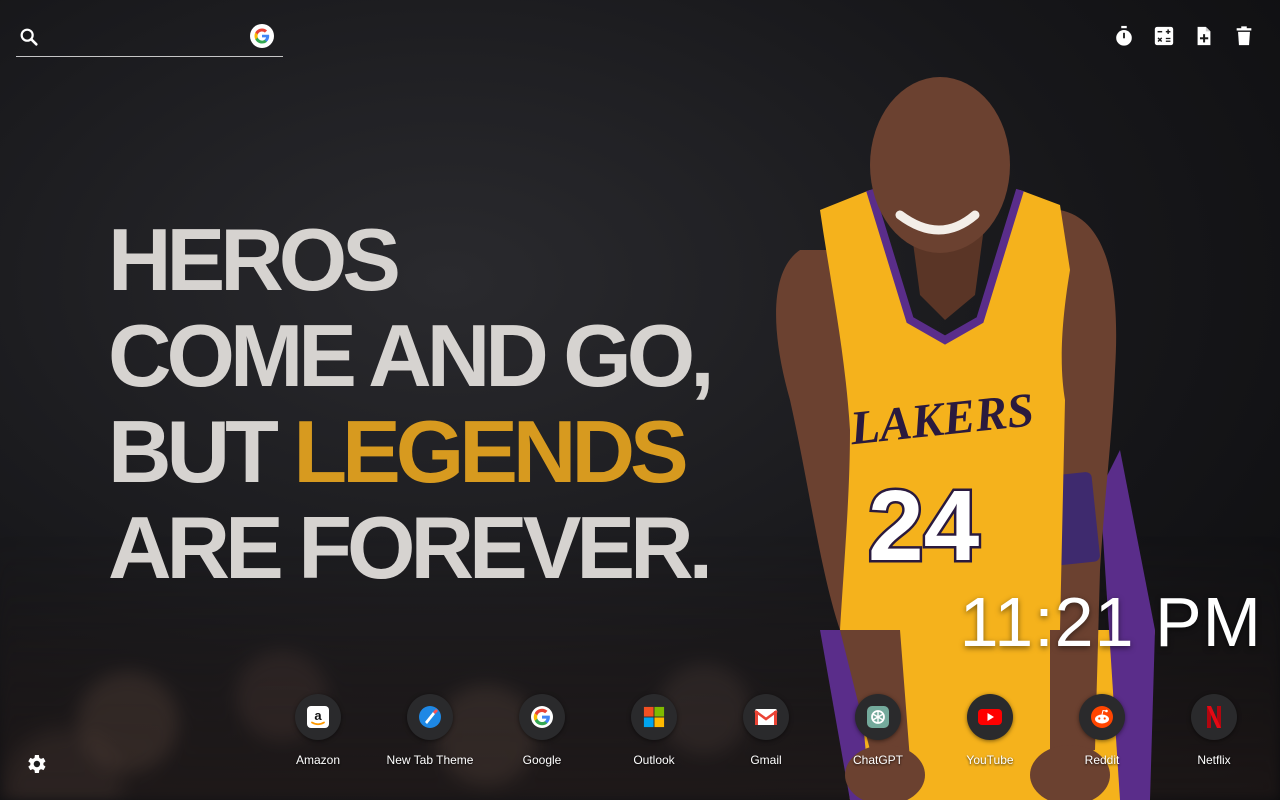  I want to click on shortcut-gmail: Gmail, so click(766, 730).